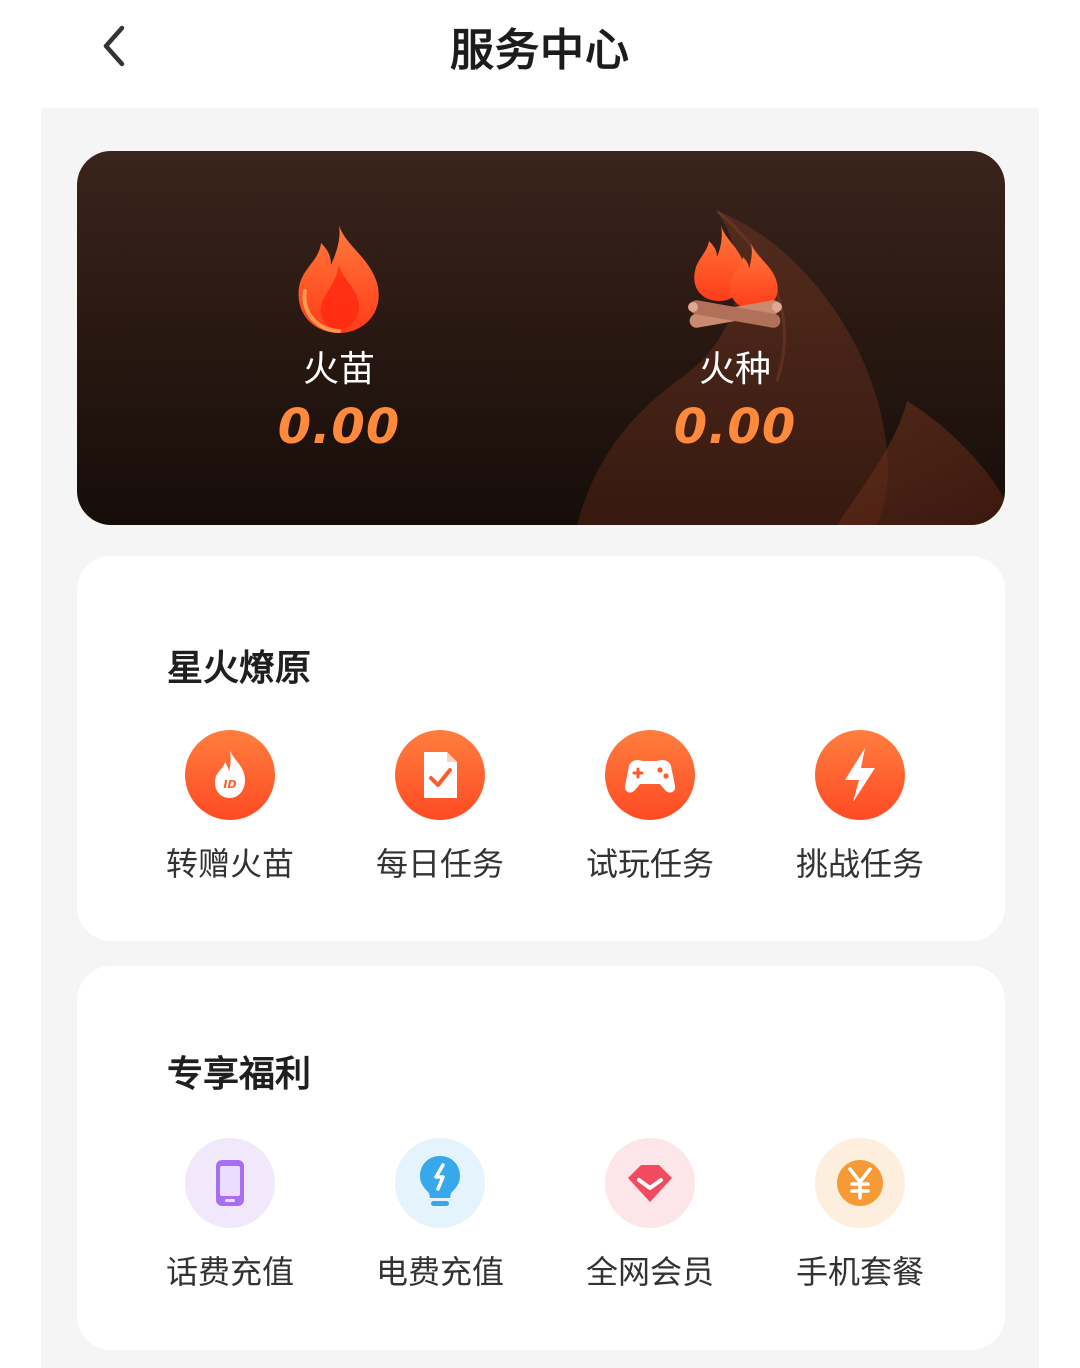 Image resolution: width=1080 pixels, height=1368 pixels. I want to click on section-title: 星火燎原, so click(239, 668).